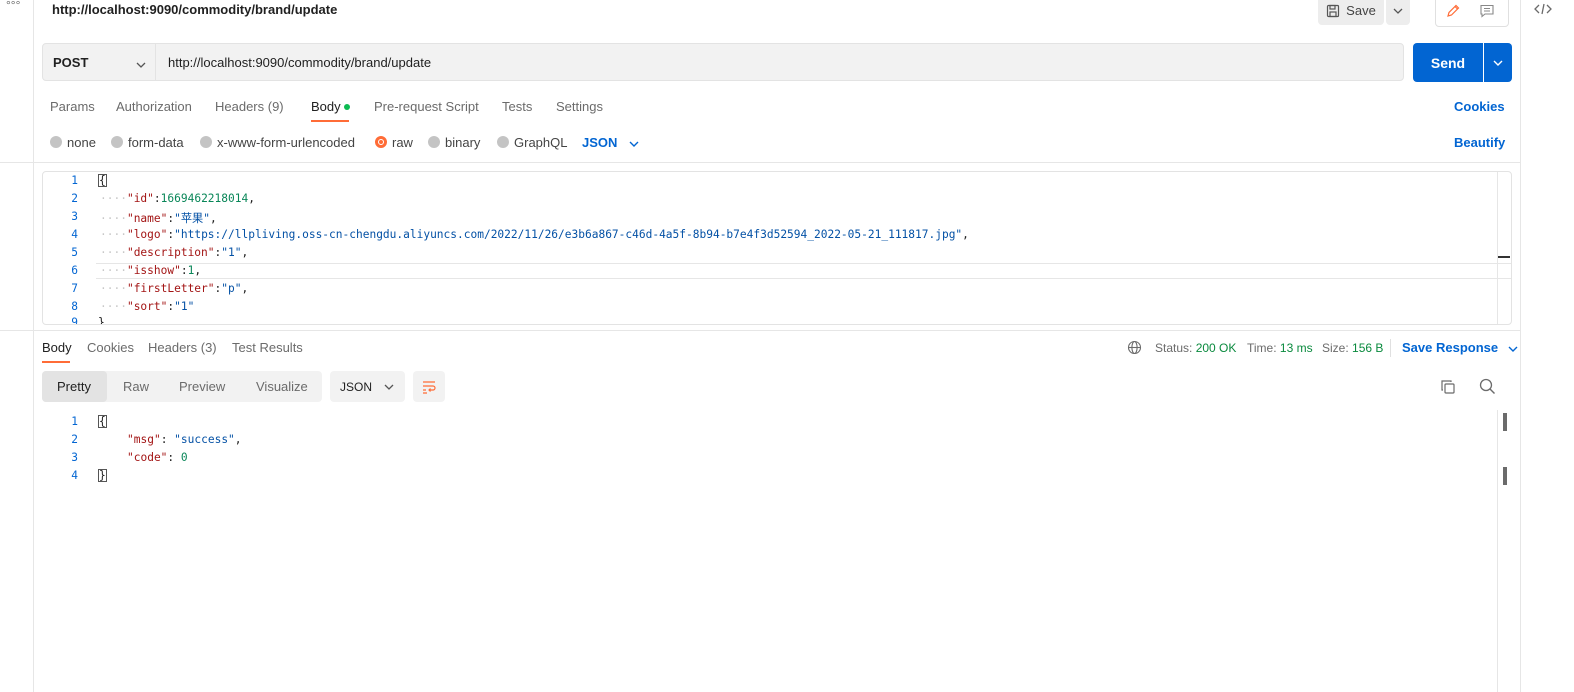  What do you see at coordinates (1547, 346) in the screenshot?
I see `right-sidebar` at bounding box center [1547, 346].